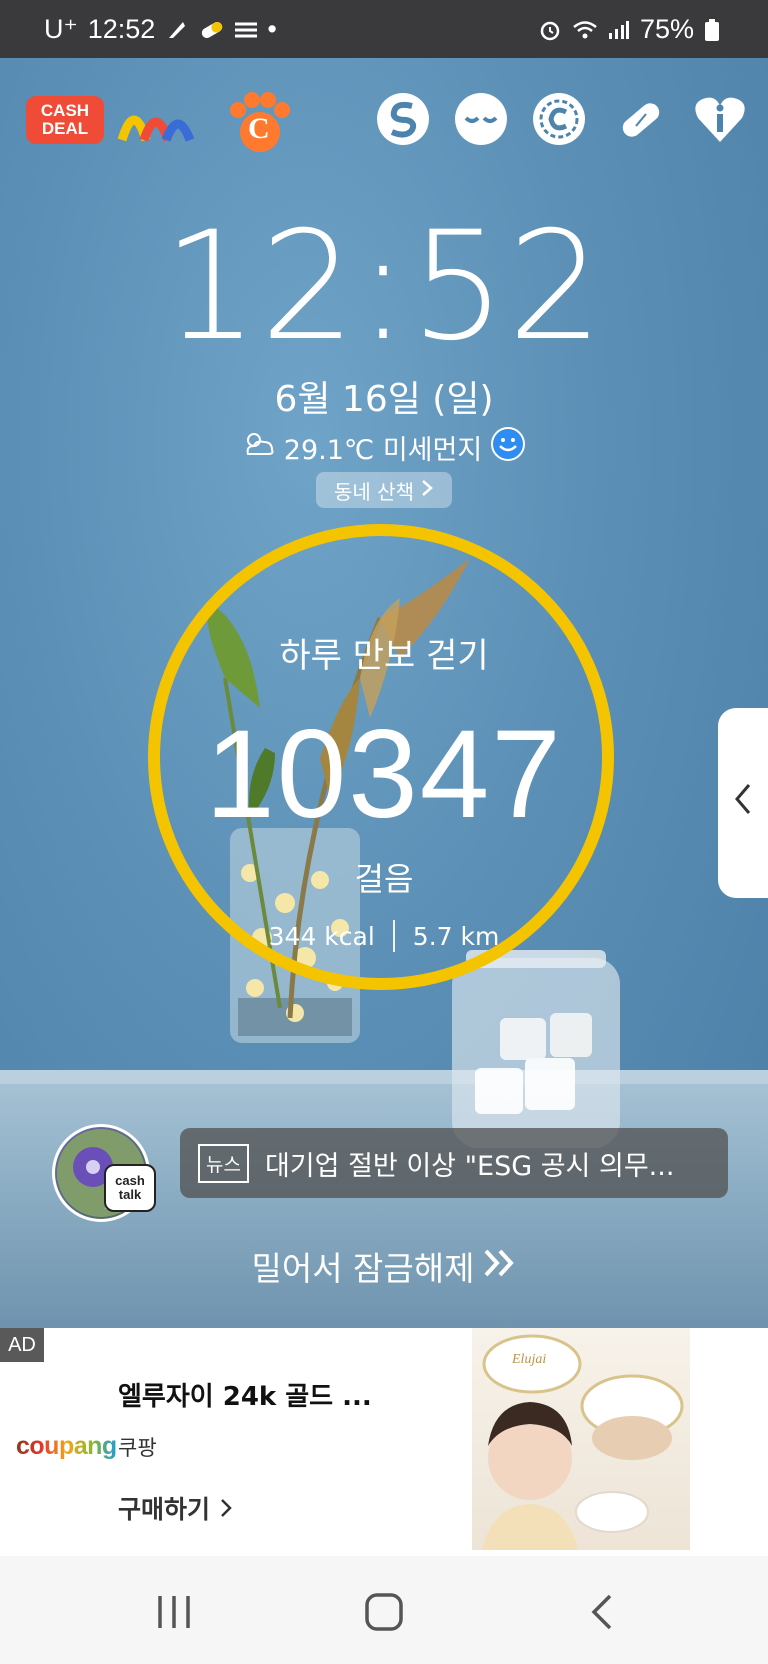  I want to click on coupang-logo: coupang, so click(66, 1446).